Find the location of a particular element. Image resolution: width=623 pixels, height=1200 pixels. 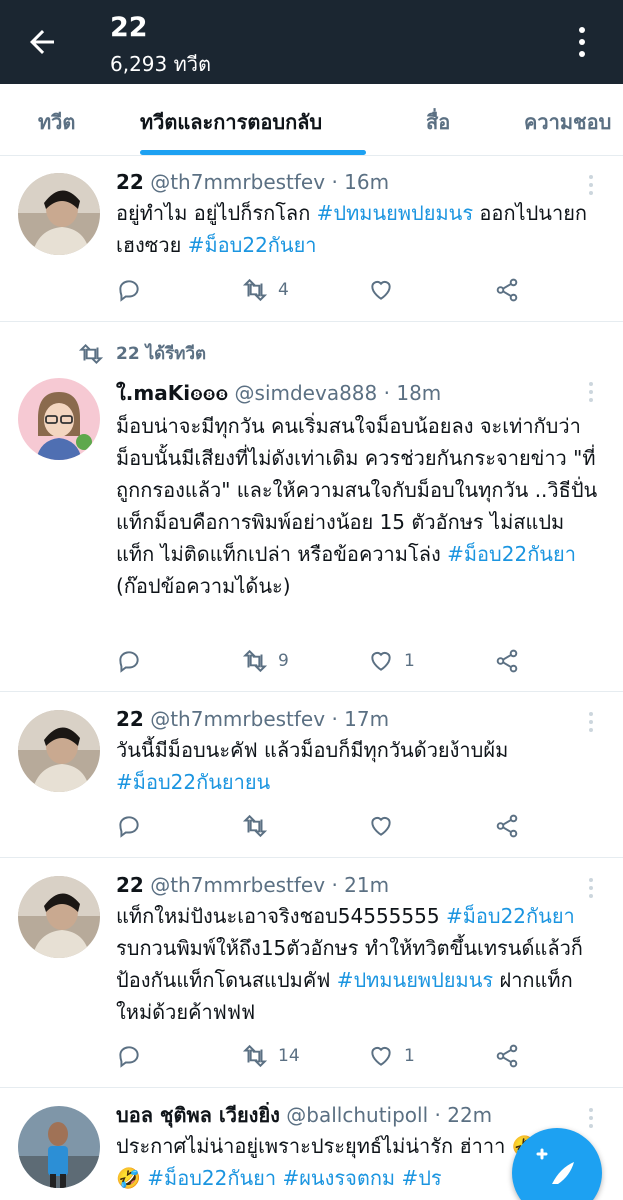

profile-tabs: ทวีต ทวีตและการตอบกลับ สื่อ ความชอบ is located at coordinates (311, 120).